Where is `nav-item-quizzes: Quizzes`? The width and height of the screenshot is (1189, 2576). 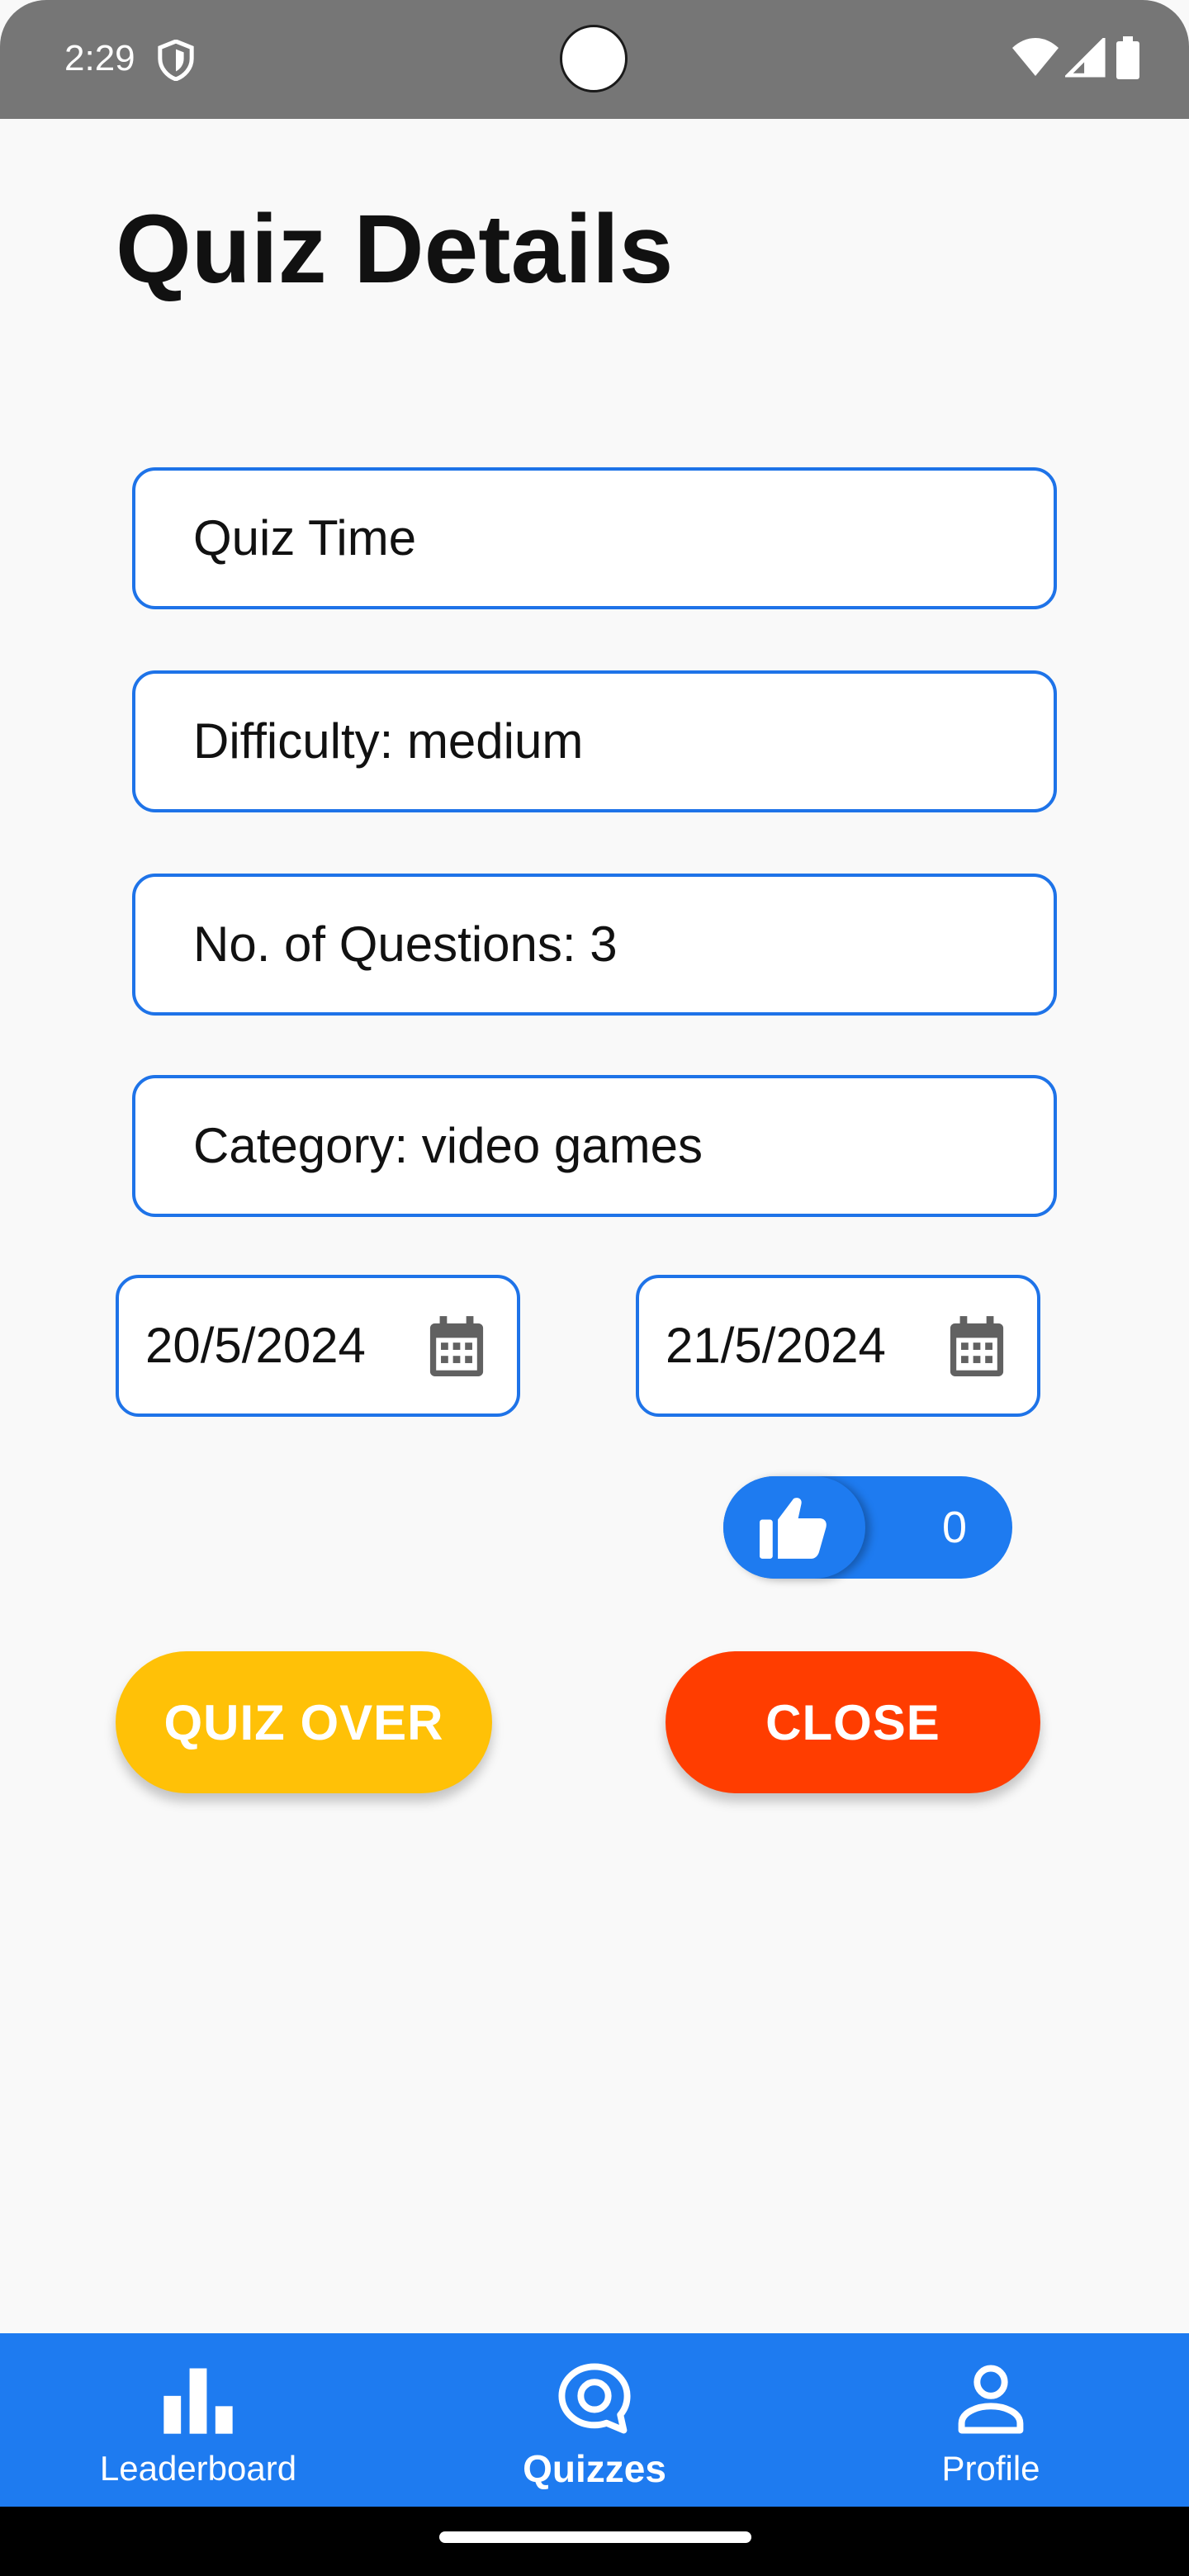
nav-item-quizzes: Quizzes is located at coordinates (594, 2420).